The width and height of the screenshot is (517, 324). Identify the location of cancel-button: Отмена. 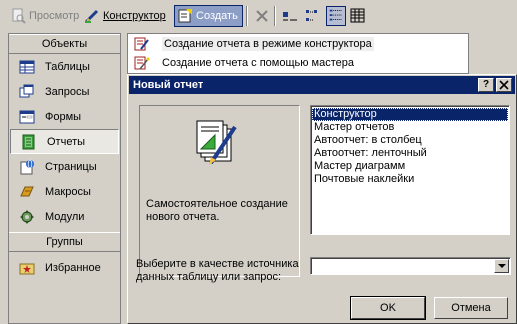
(471, 308).